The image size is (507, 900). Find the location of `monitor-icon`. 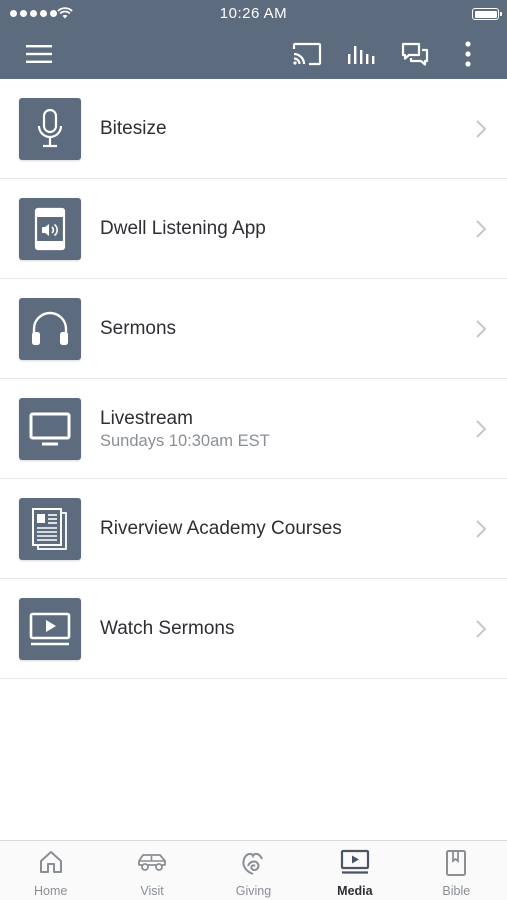

monitor-icon is located at coordinates (50, 429).